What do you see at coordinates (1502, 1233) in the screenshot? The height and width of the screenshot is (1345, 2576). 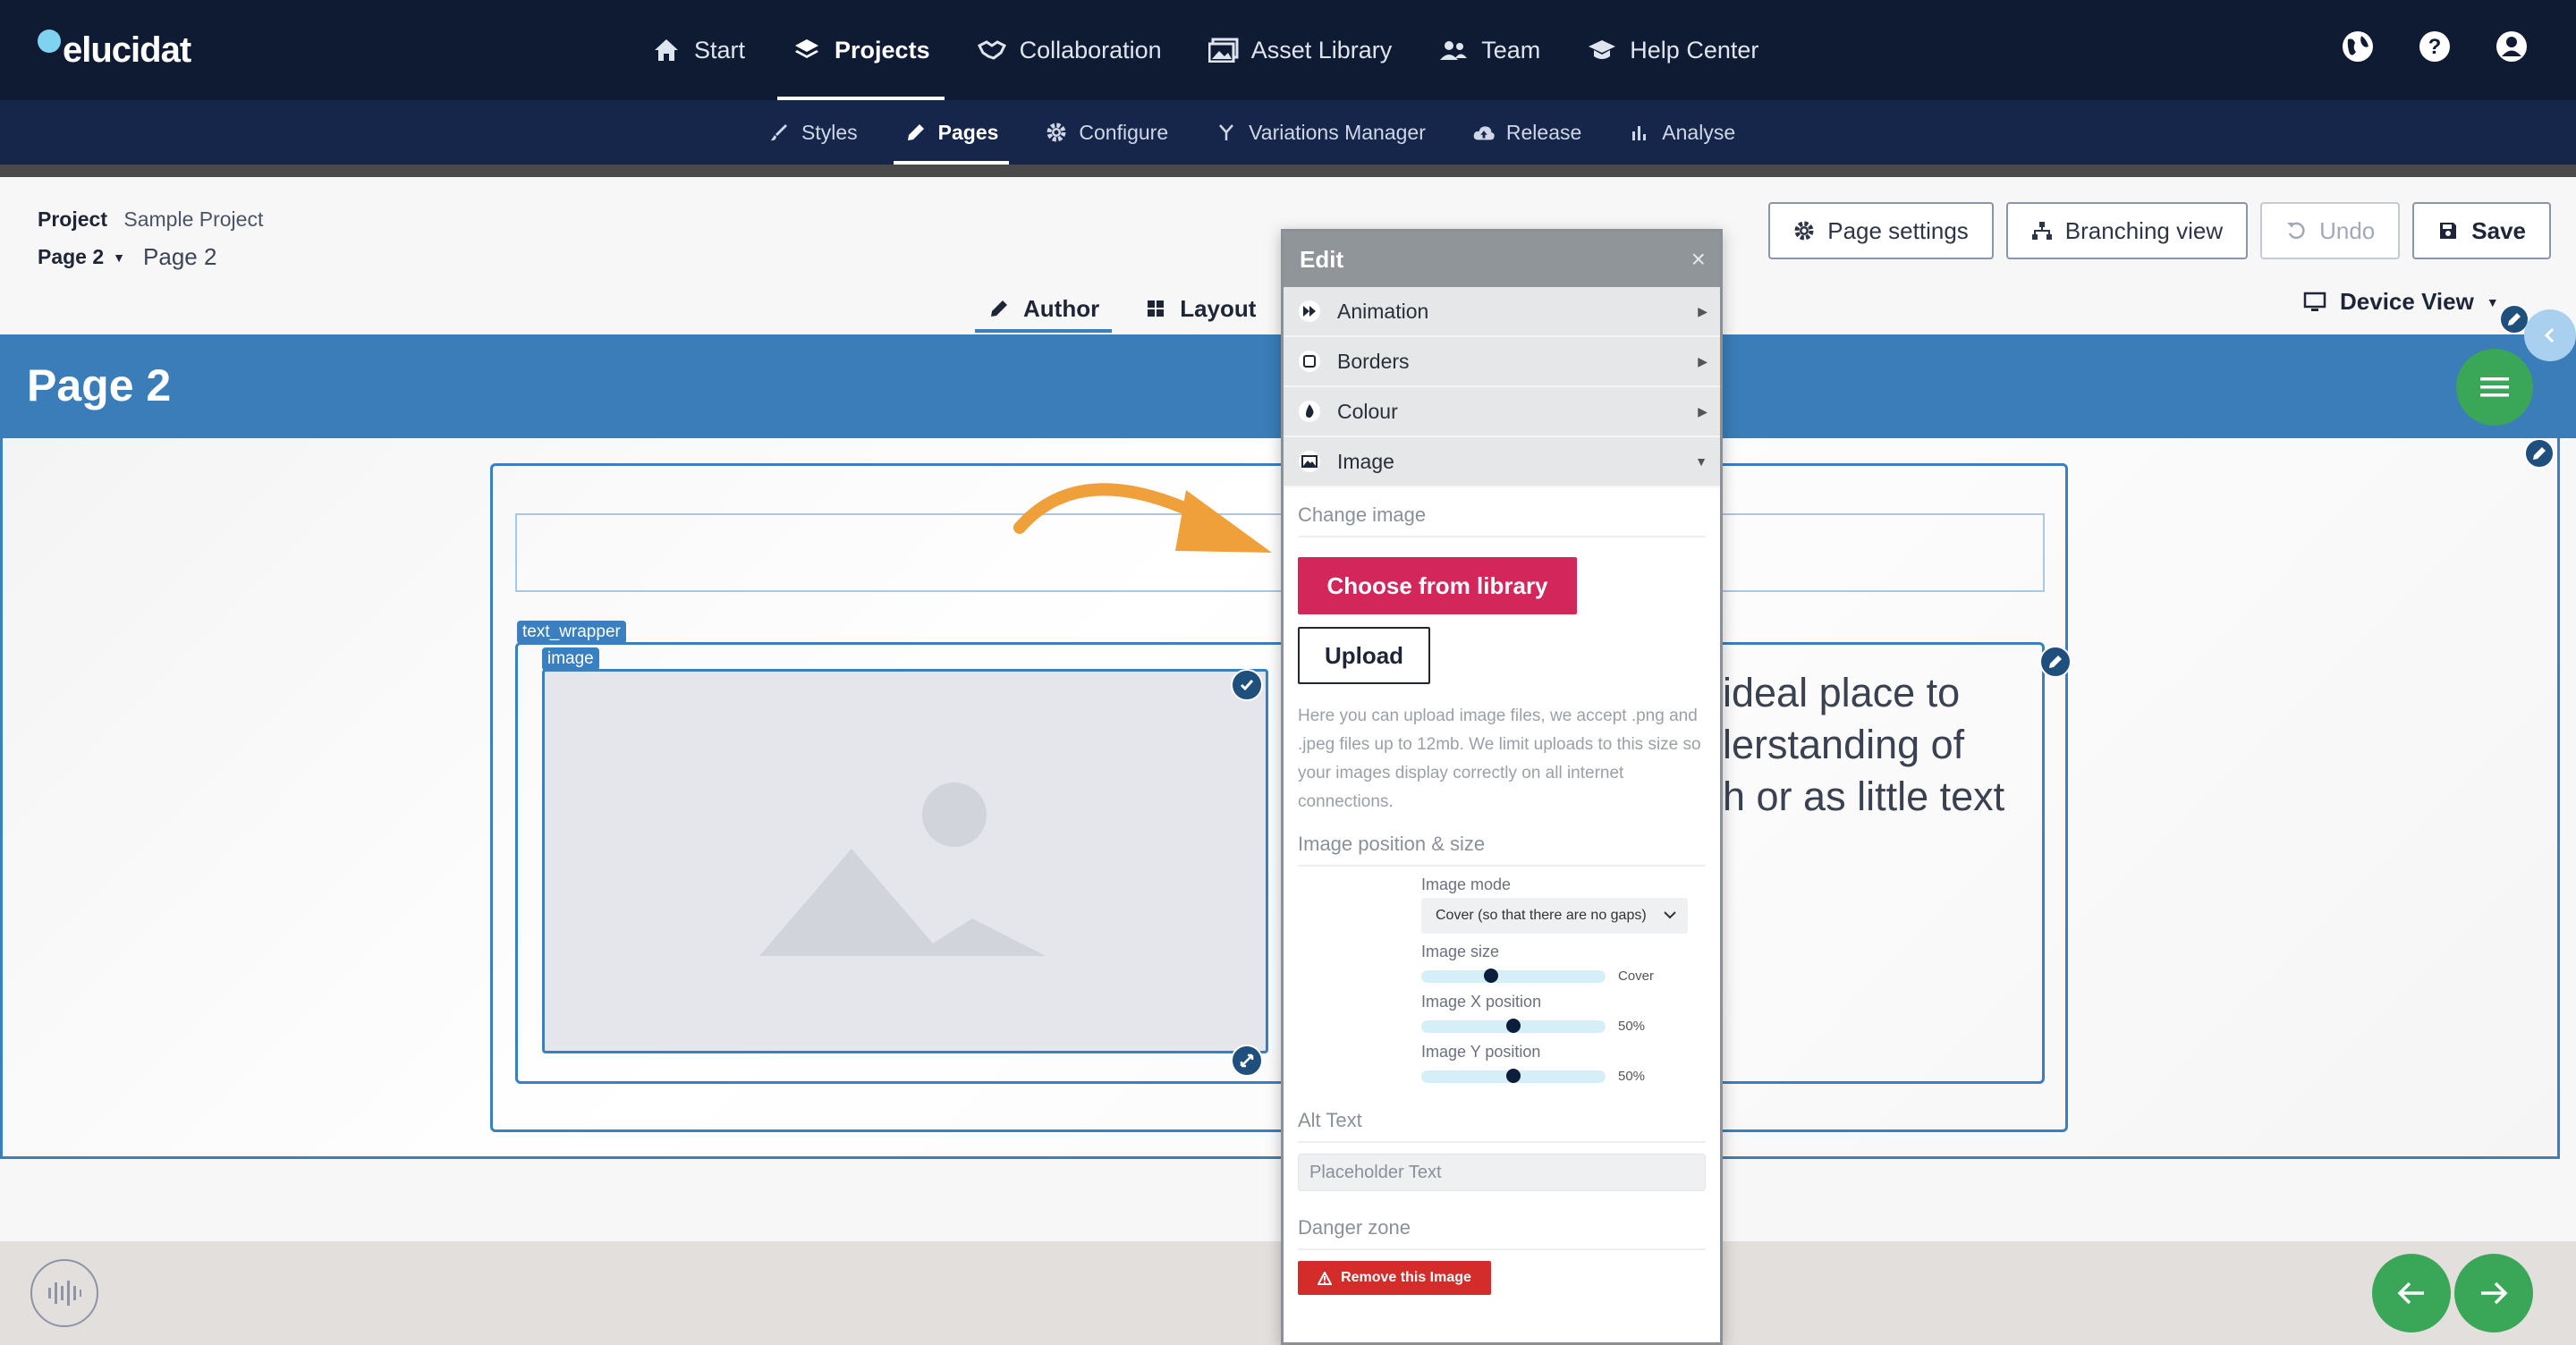 I see `danger-zone-heading: Danger zone` at bounding box center [1502, 1233].